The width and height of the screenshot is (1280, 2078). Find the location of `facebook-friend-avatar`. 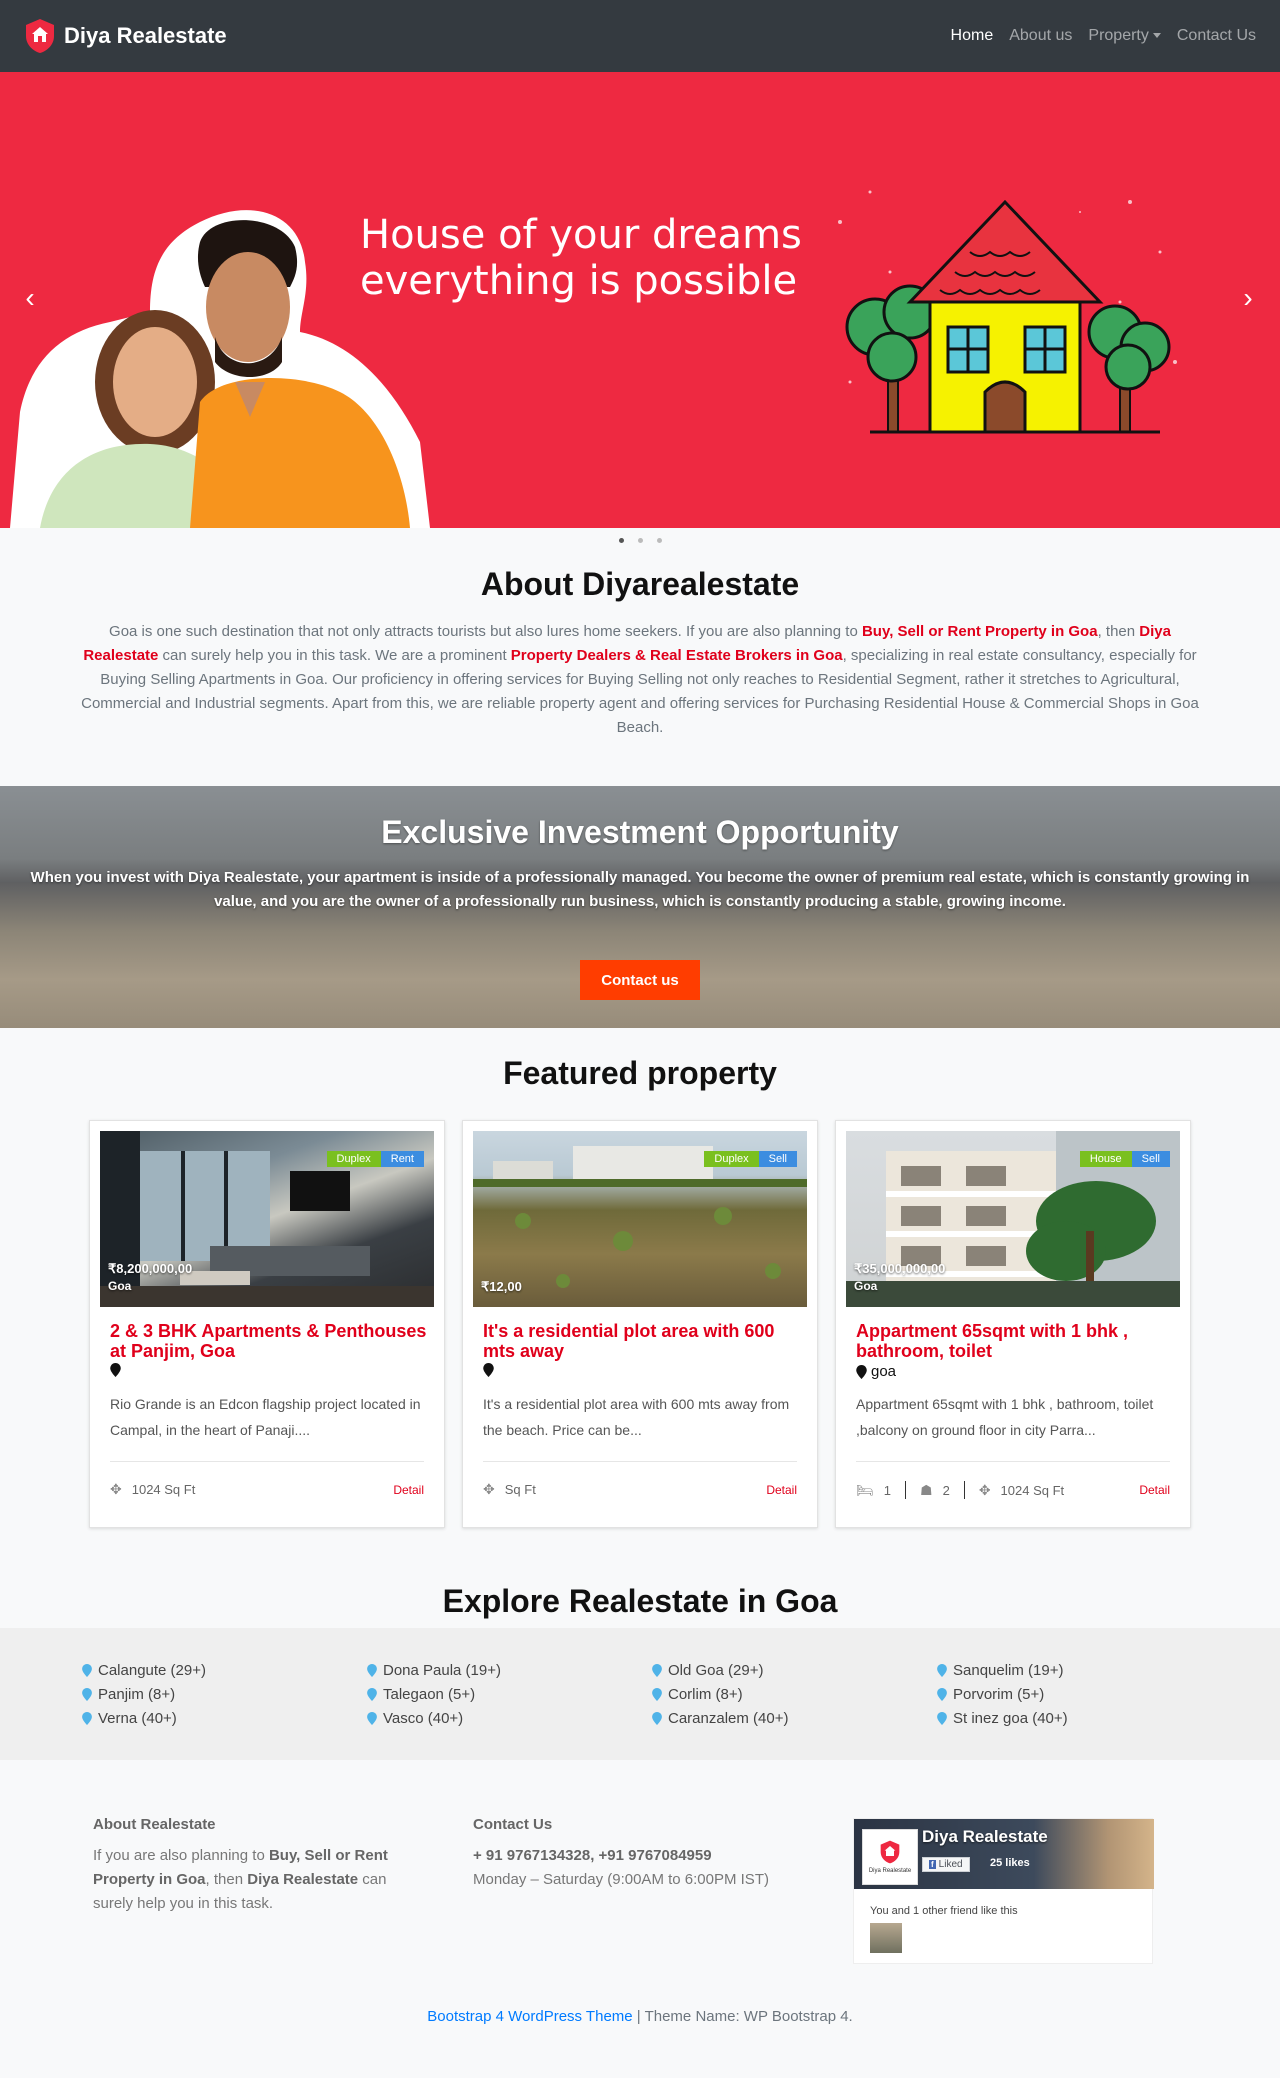

facebook-friend-avatar is located at coordinates (886, 1938).